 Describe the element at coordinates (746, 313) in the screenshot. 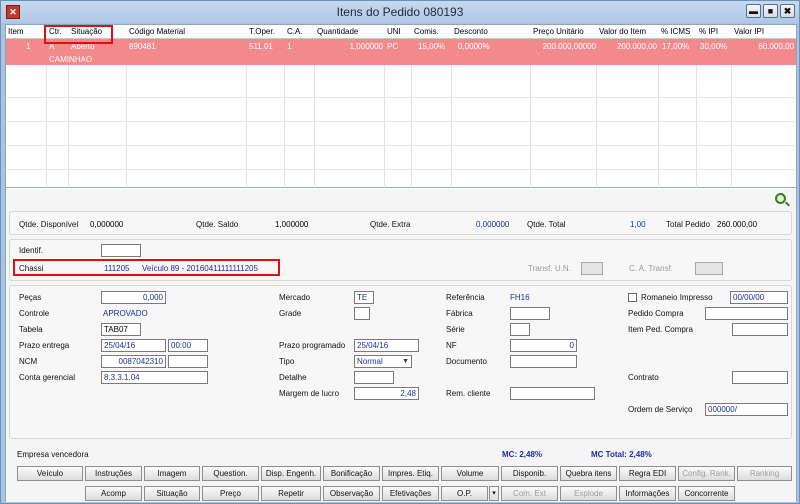

I see `pedido-compra-input` at that location.